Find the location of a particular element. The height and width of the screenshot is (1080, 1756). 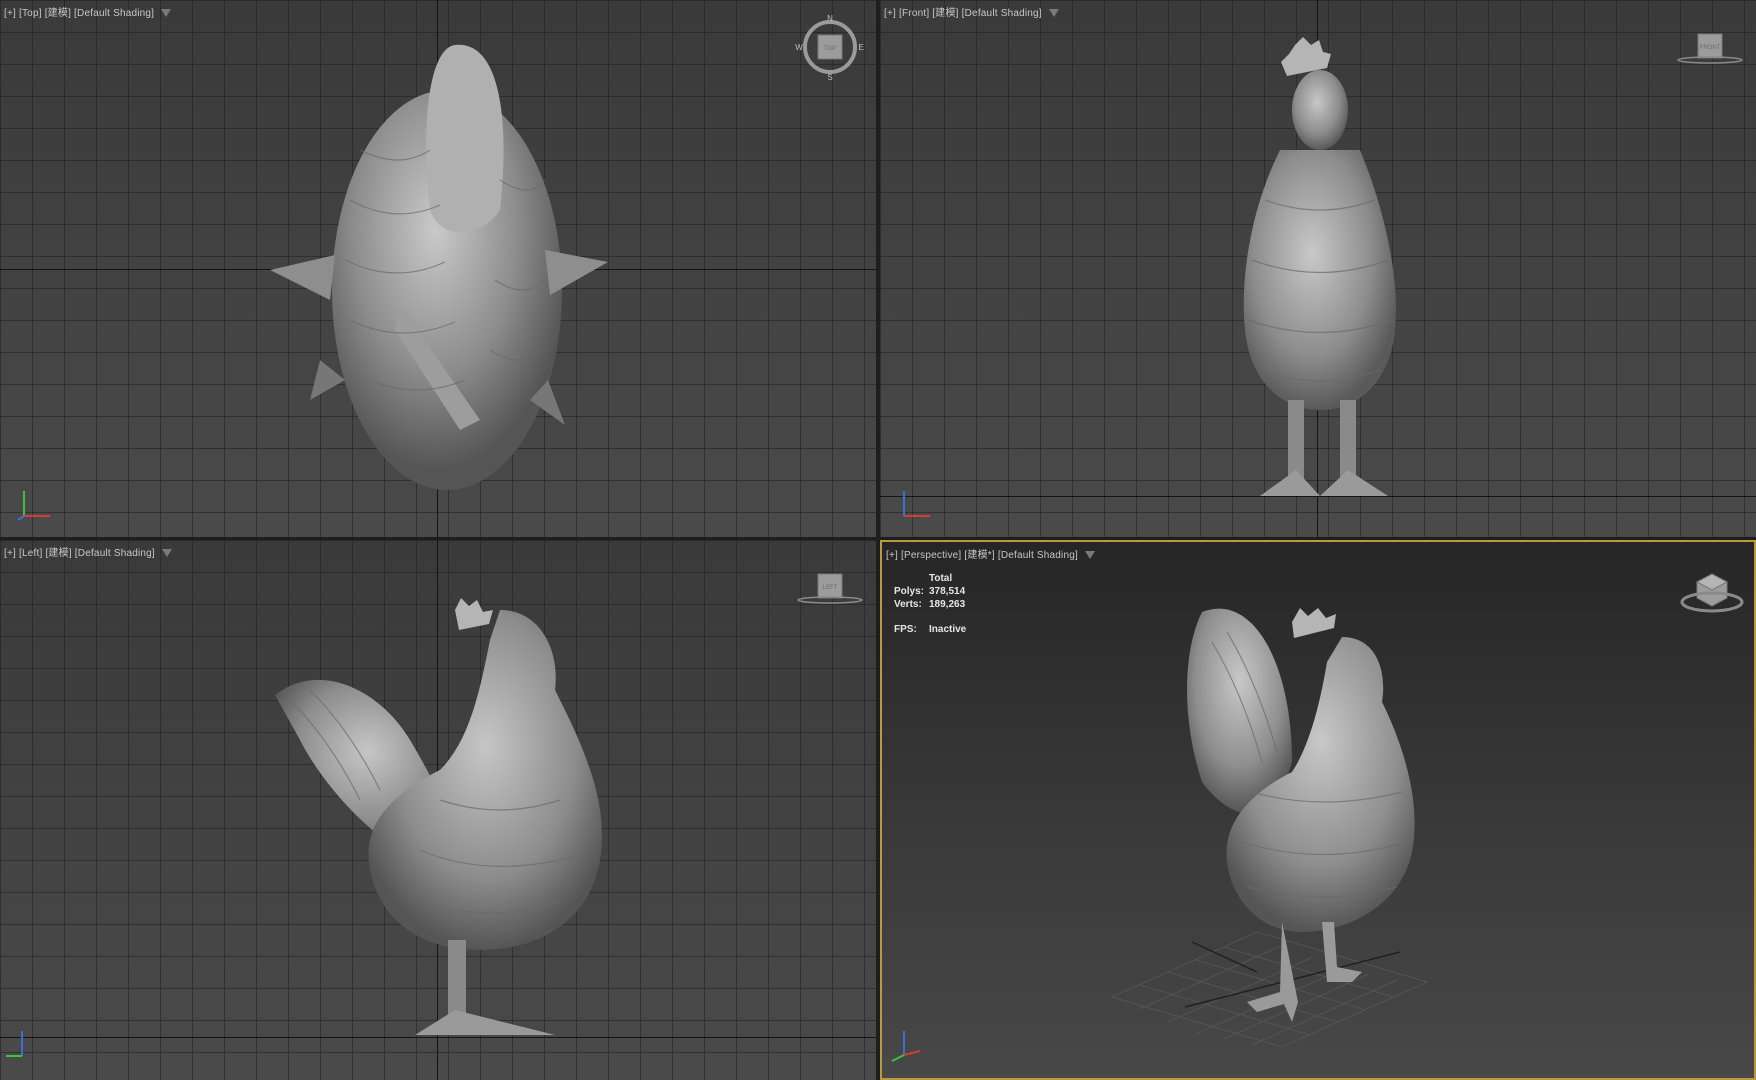

fps-value: Inactive is located at coordinates (948, 629).